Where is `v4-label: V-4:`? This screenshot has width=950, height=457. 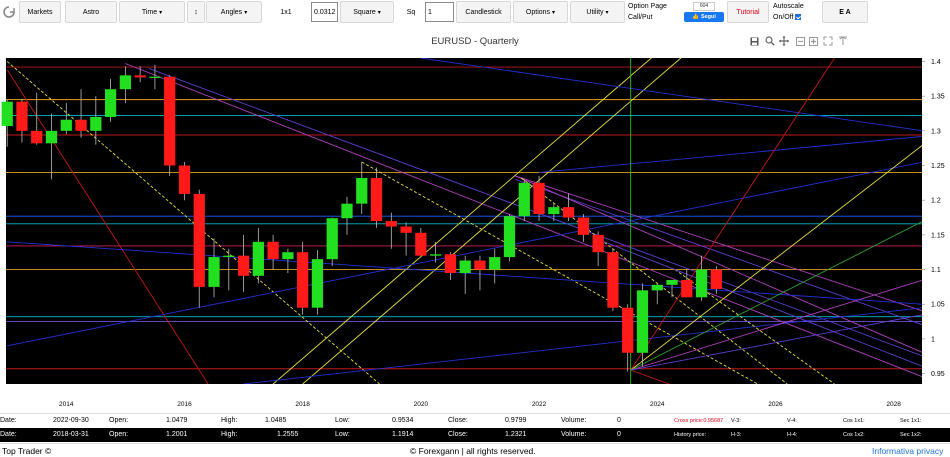 v4-label: V-4: is located at coordinates (792, 421).